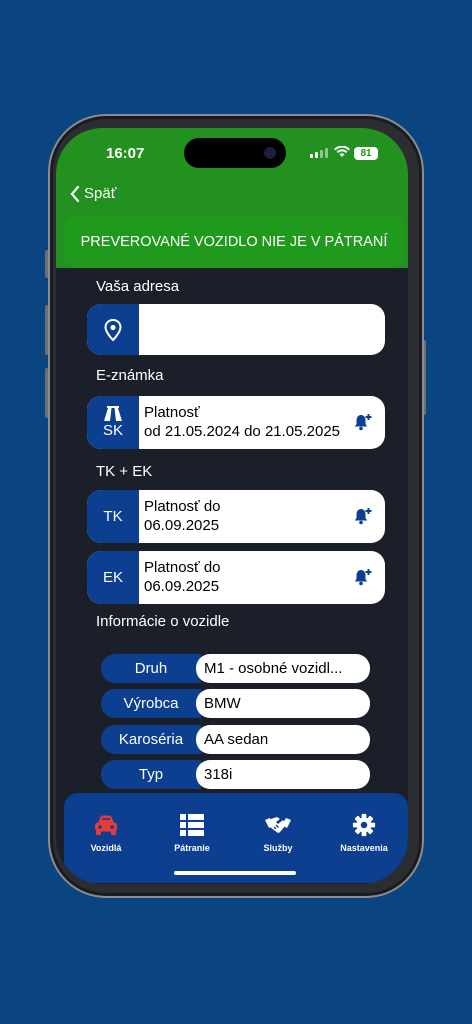 Image resolution: width=472 pixels, height=1024 pixels. I want to click on ek-line2: 06.09.2025, so click(182, 586).